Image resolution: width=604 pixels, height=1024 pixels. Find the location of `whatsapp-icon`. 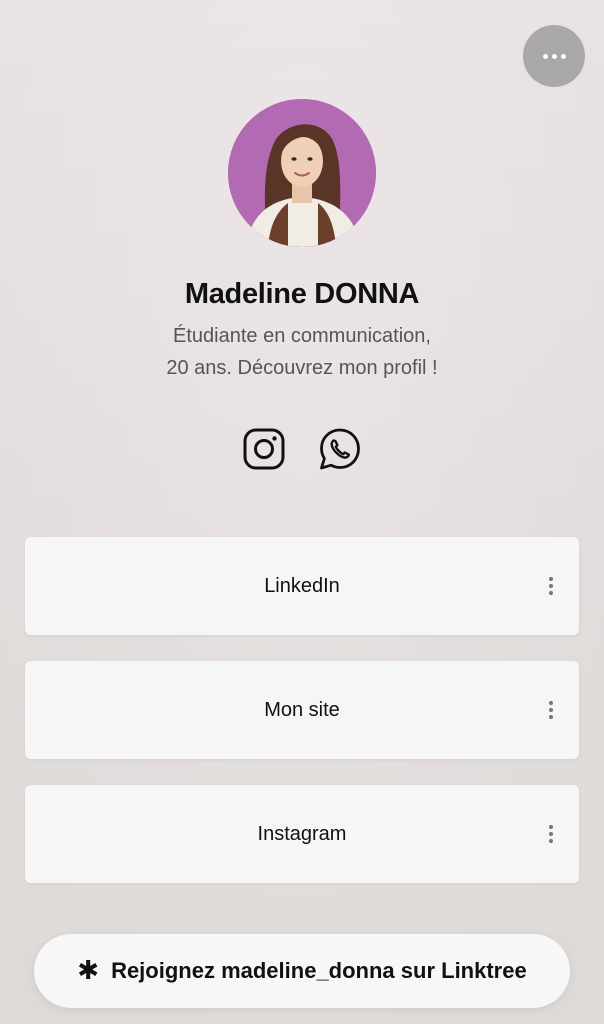

whatsapp-icon is located at coordinates (340, 449).